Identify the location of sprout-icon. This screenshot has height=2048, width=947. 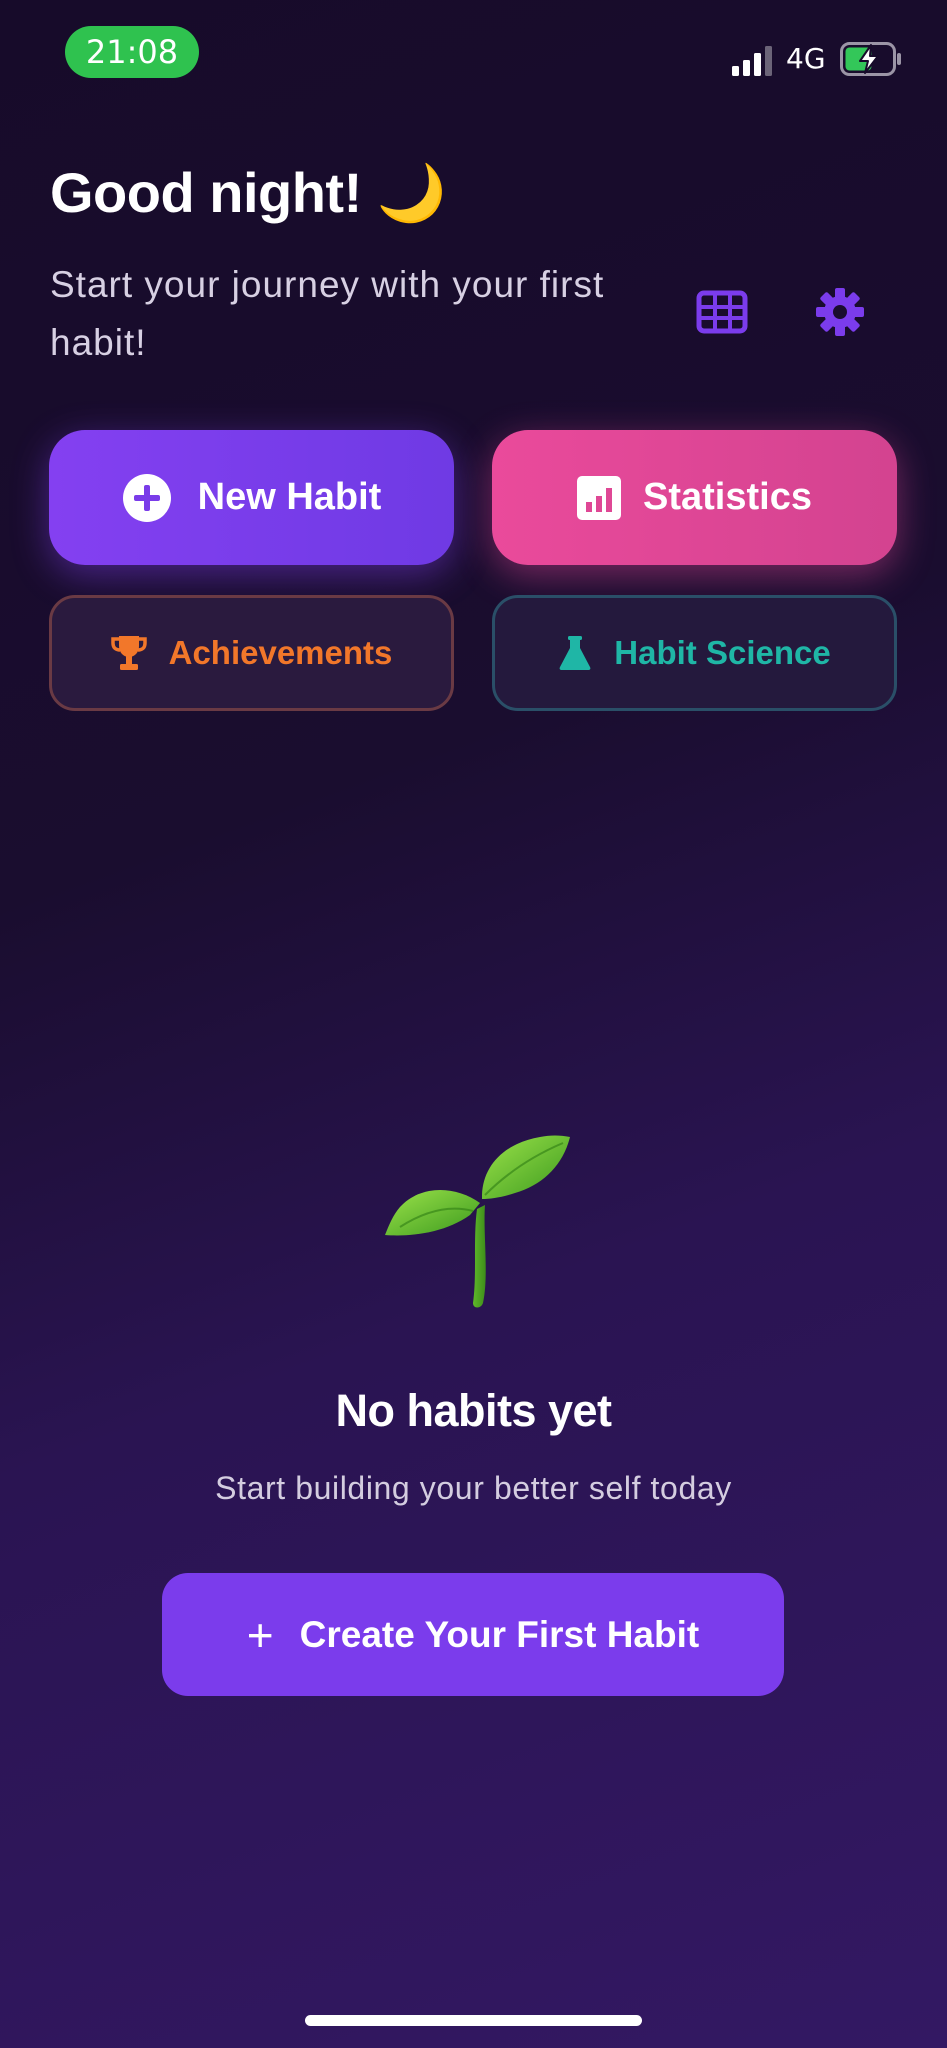
(477, 1221).